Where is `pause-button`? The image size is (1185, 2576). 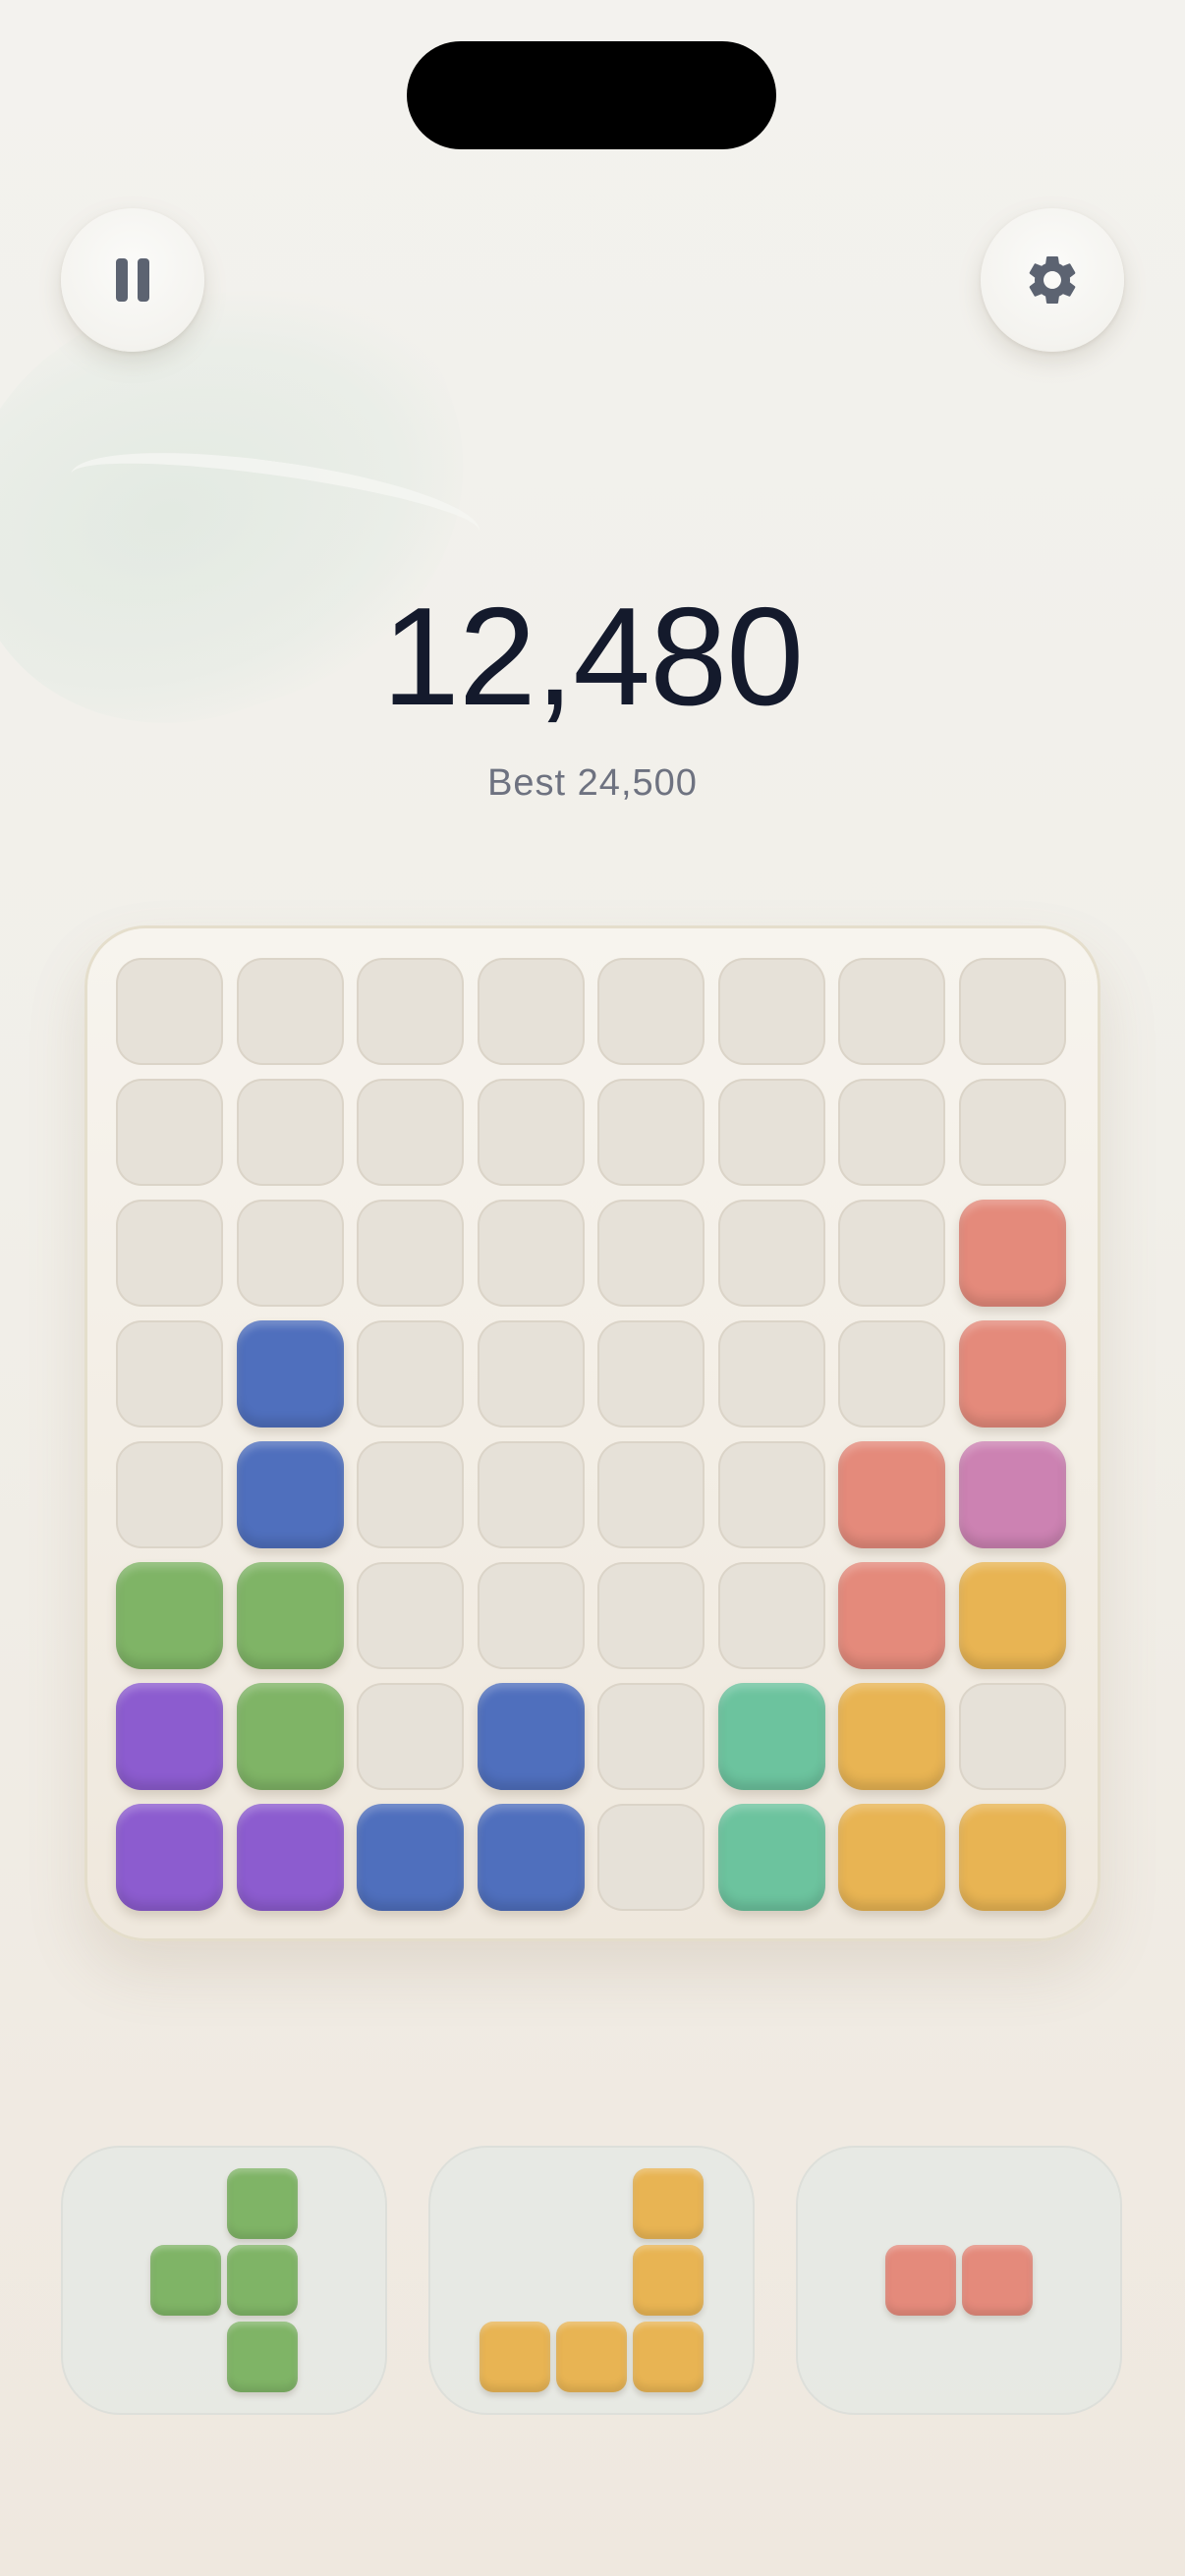 pause-button is located at coordinates (133, 280).